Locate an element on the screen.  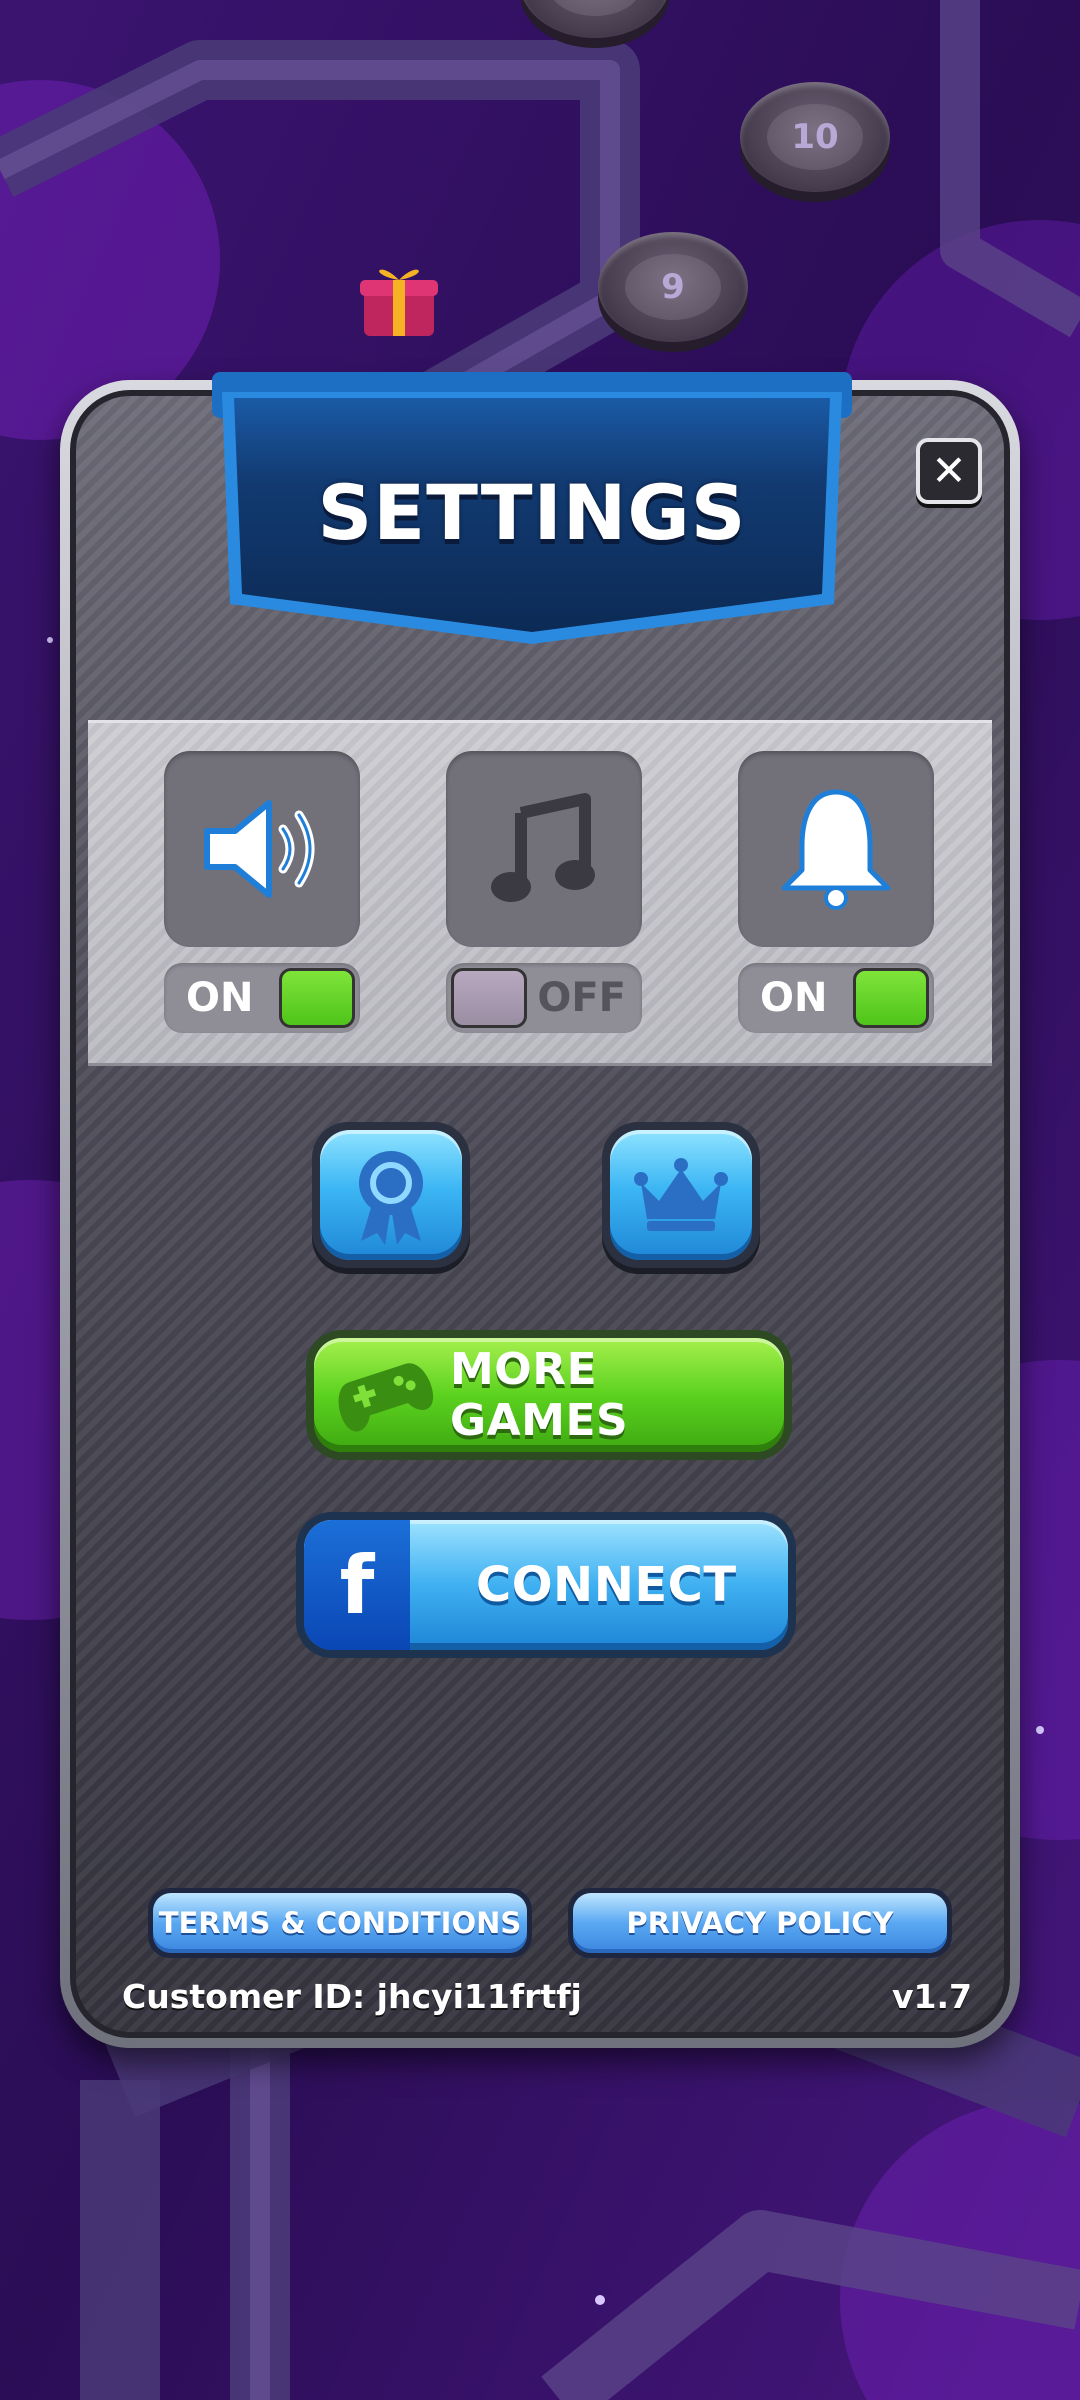
privacy-policy-button: PRIVACY POLICY is located at coordinates (760, 1923).